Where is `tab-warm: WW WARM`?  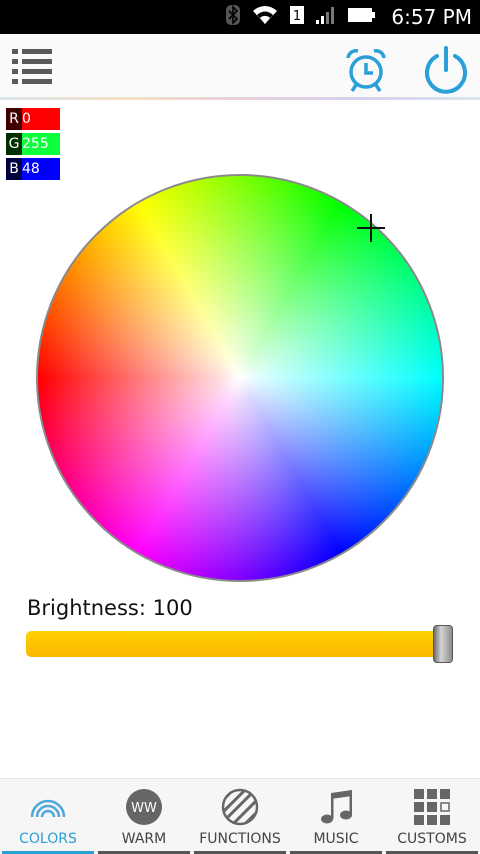 tab-warm: WW WARM is located at coordinates (144, 816).